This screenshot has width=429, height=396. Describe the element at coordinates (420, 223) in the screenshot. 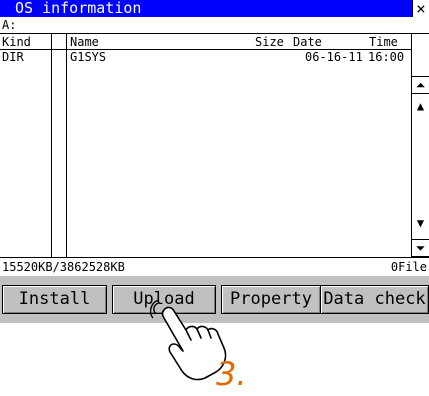

I see `scroll-down-icon: ▼` at that location.